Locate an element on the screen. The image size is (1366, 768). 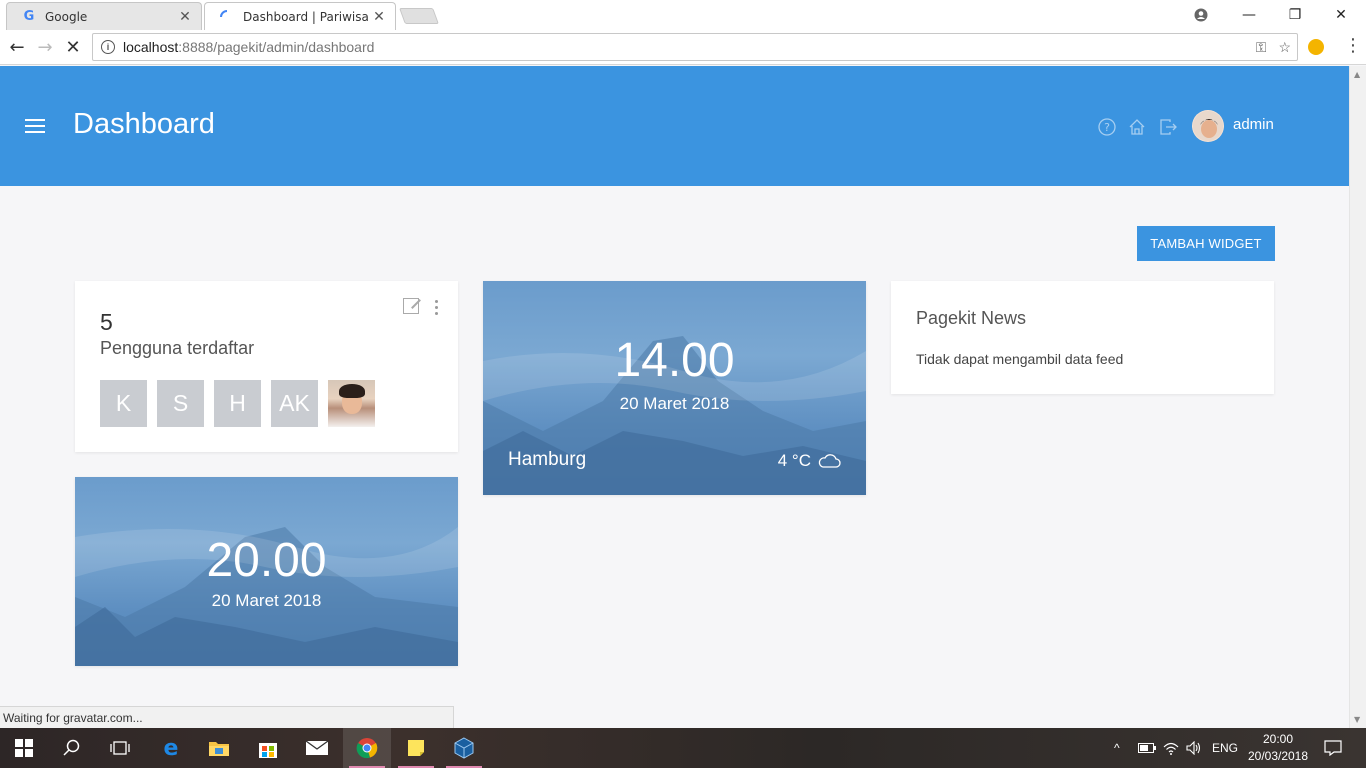
language-indicator: ENG is located at coordinates (1225, 748).